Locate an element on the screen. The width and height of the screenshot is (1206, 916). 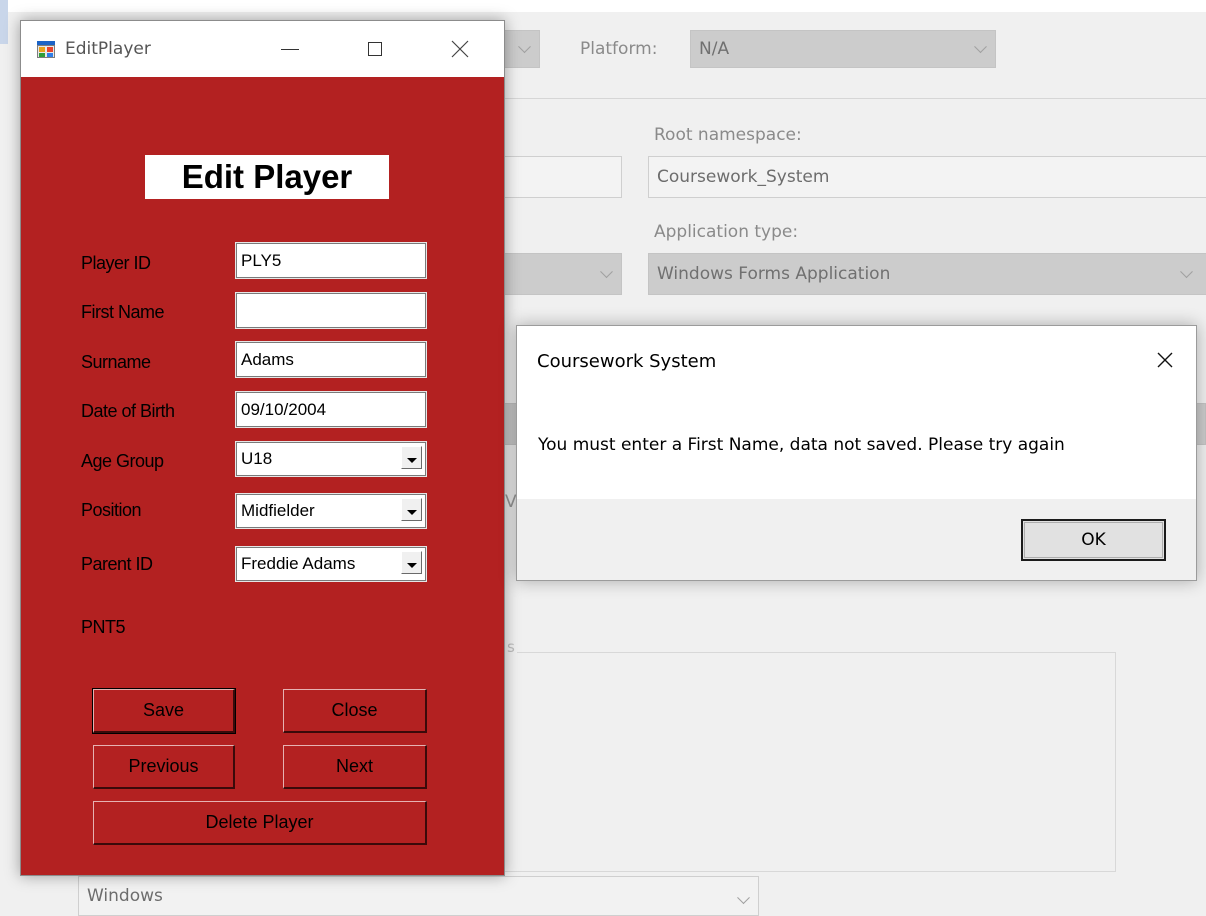
minimize-icon is located at coordinates (290, 49).